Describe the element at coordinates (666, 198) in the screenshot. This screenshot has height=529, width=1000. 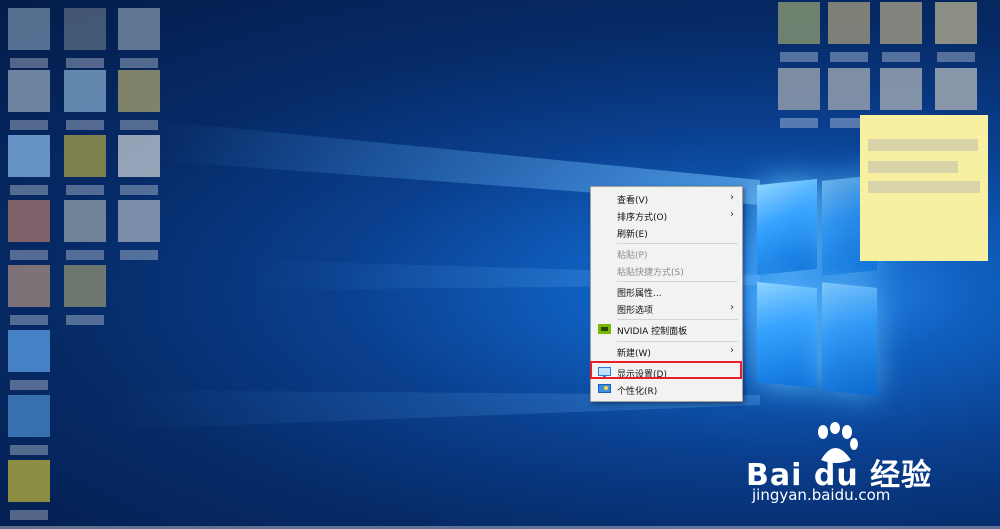
I see `menu-item-view: 查看(V) ›` at that location.